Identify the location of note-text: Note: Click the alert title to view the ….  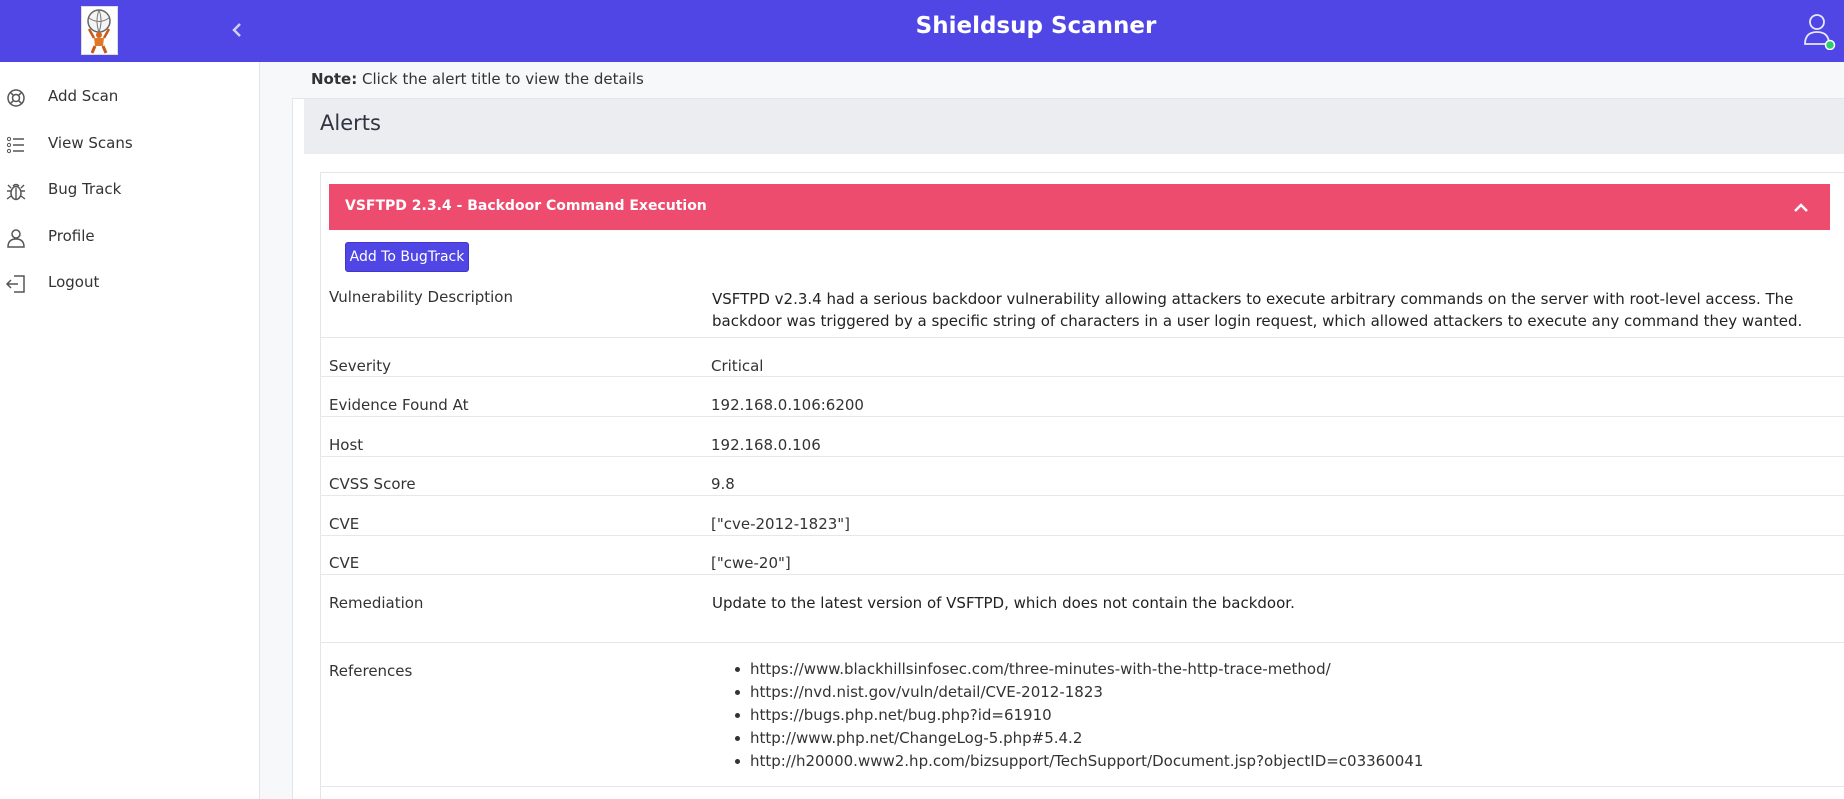
(477, 79).